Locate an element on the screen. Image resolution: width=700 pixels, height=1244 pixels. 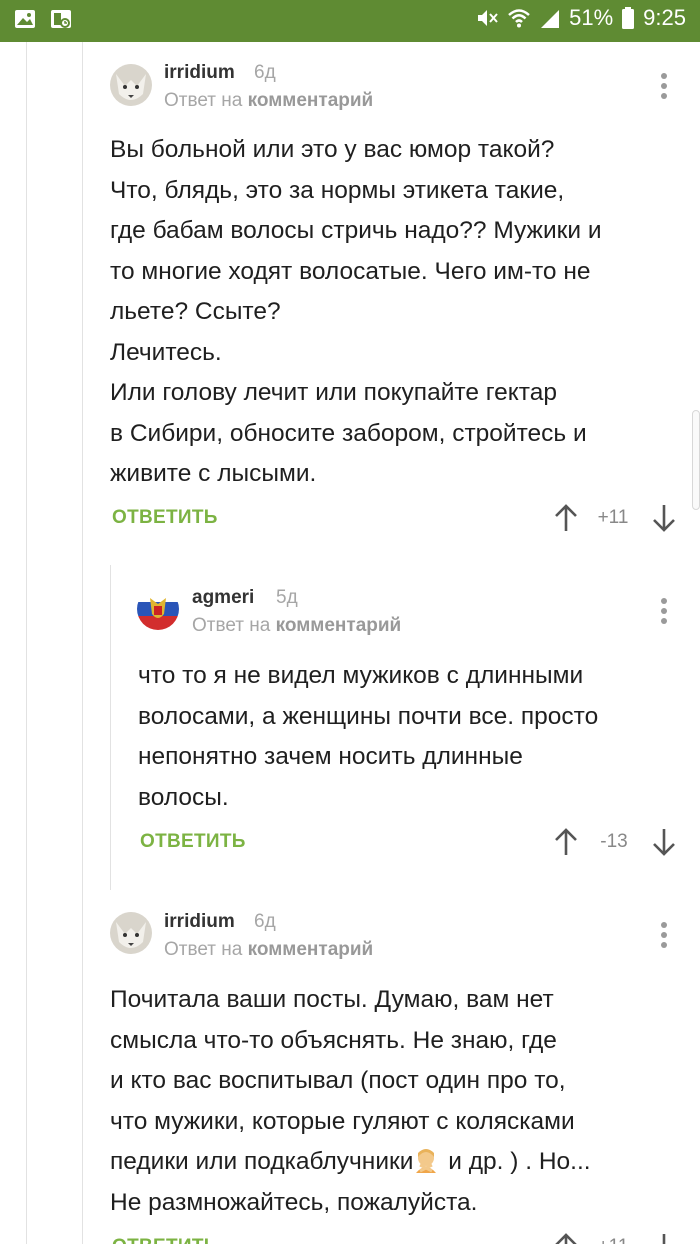
scrollbar is located at coordinates (696, 460).